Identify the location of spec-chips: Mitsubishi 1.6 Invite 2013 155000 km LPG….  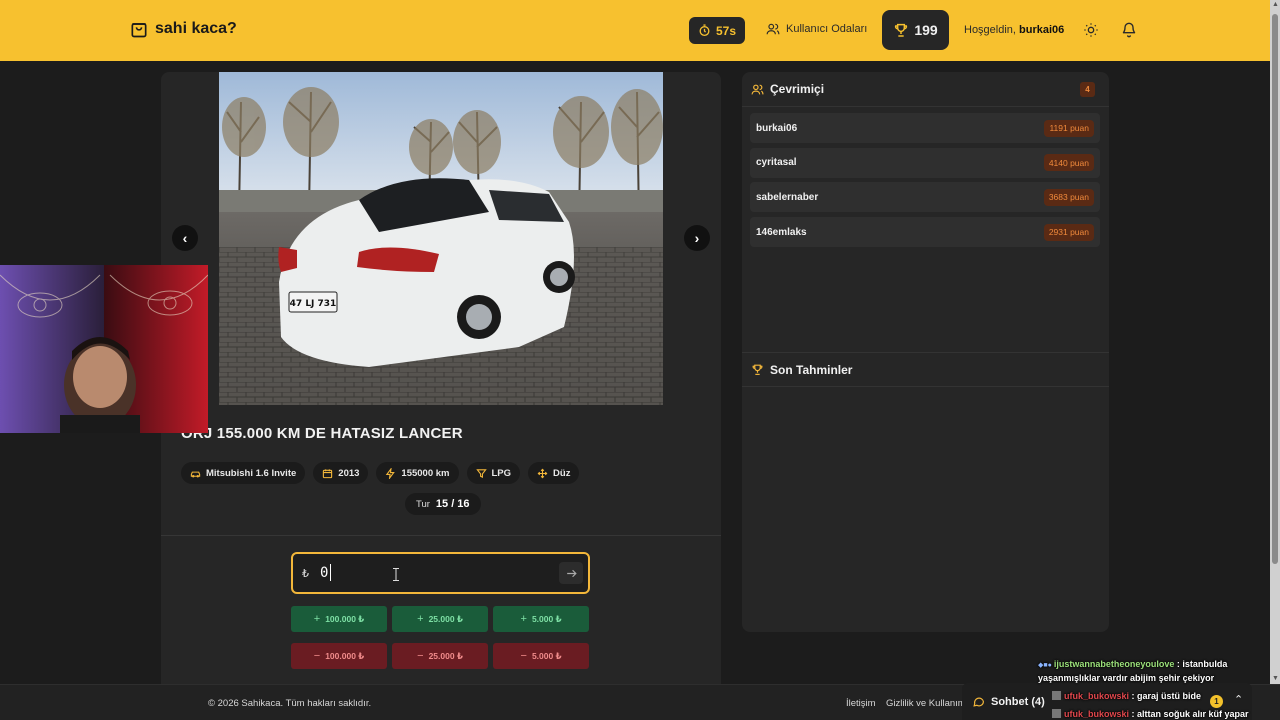
(380, 473).